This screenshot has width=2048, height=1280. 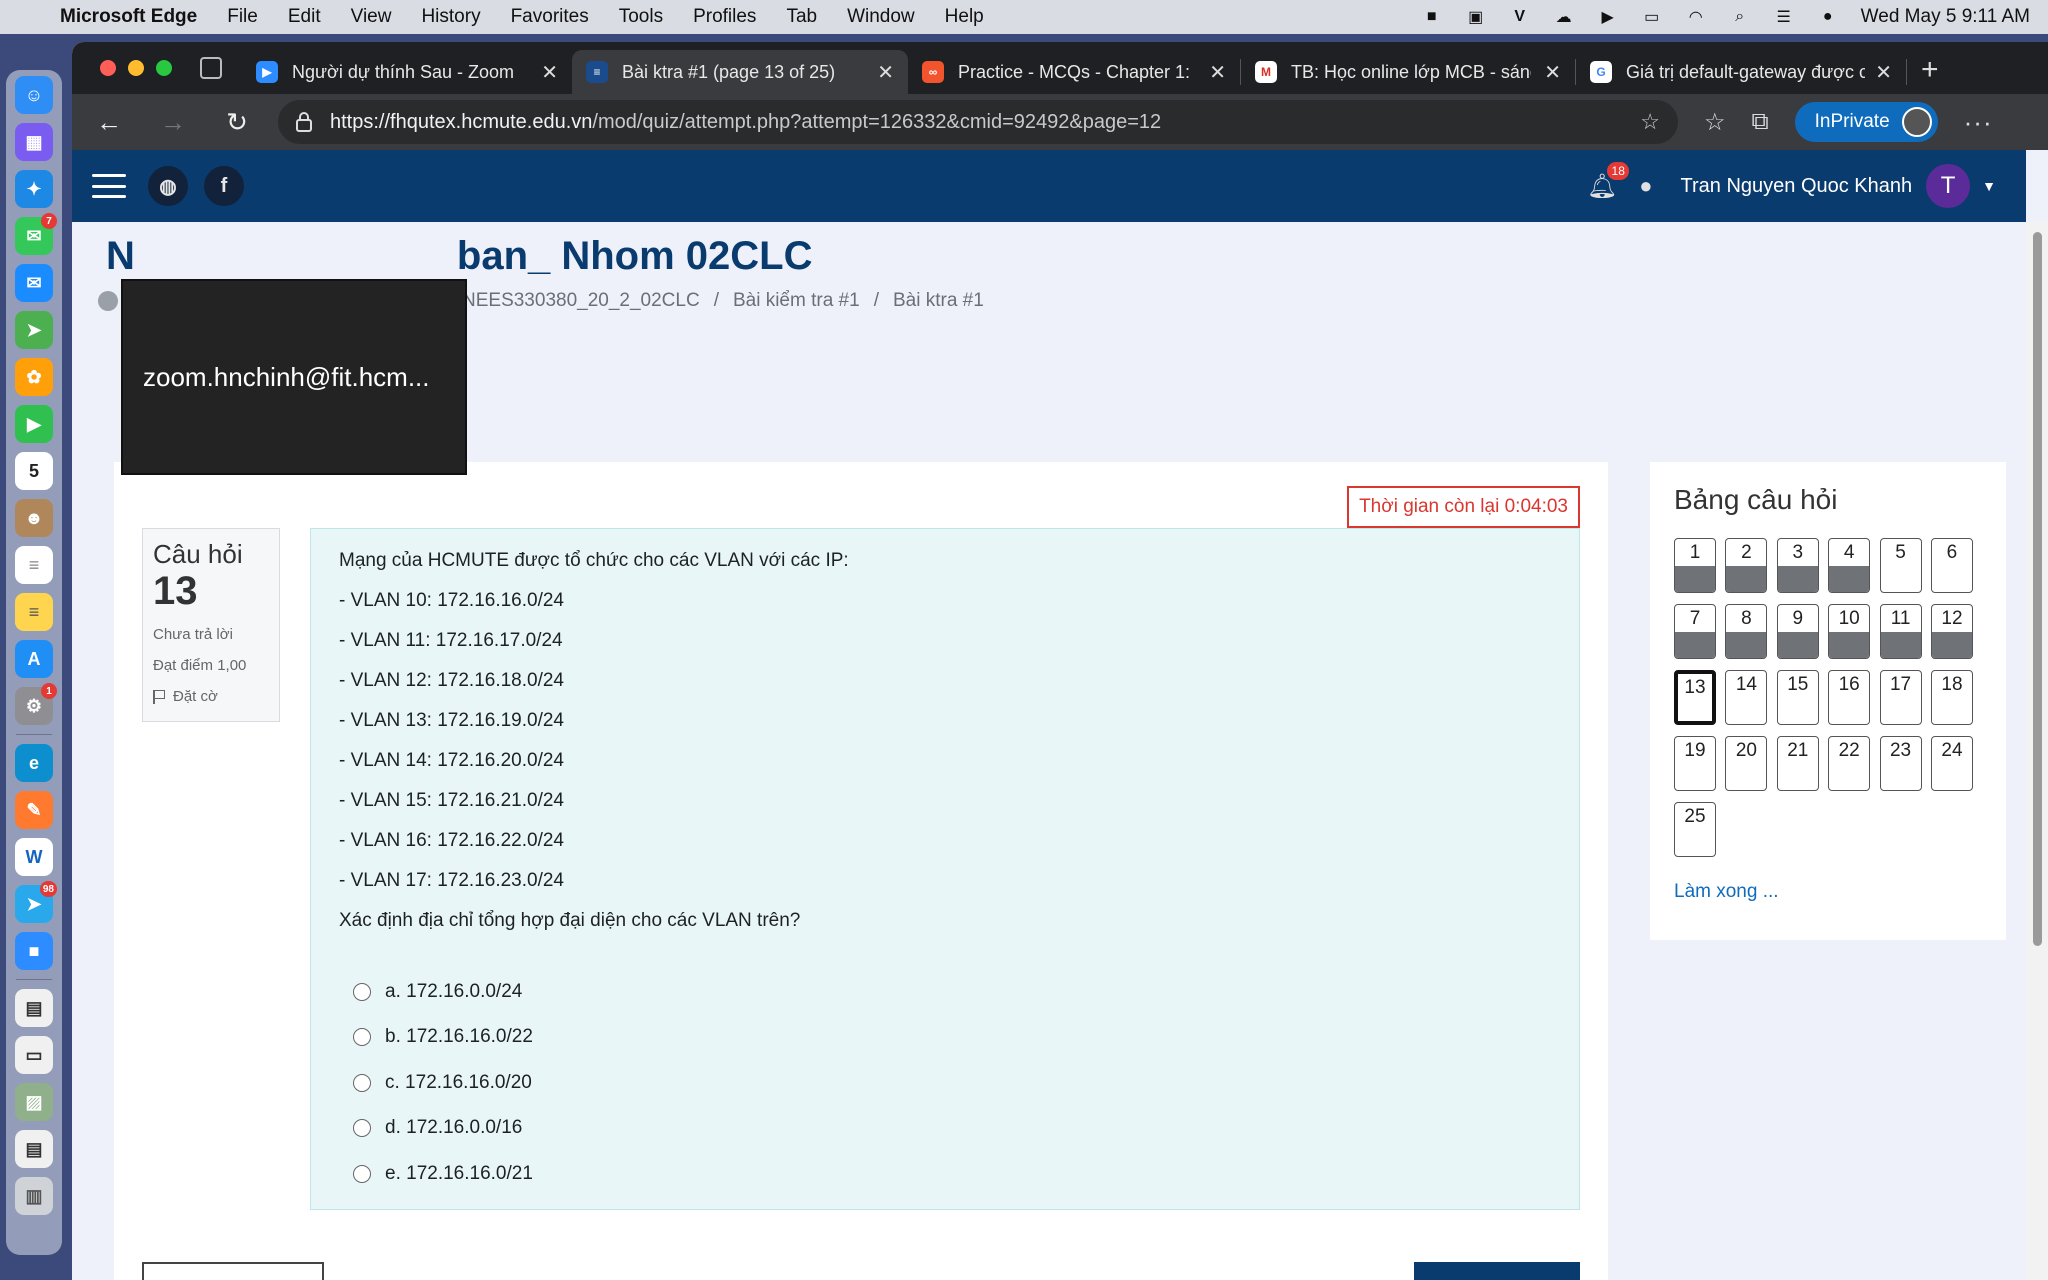 What do you see at coordinates (1797, 631) in the screenshot?
I see `question-nav-button: 9` at bounding box center [1797, 631].